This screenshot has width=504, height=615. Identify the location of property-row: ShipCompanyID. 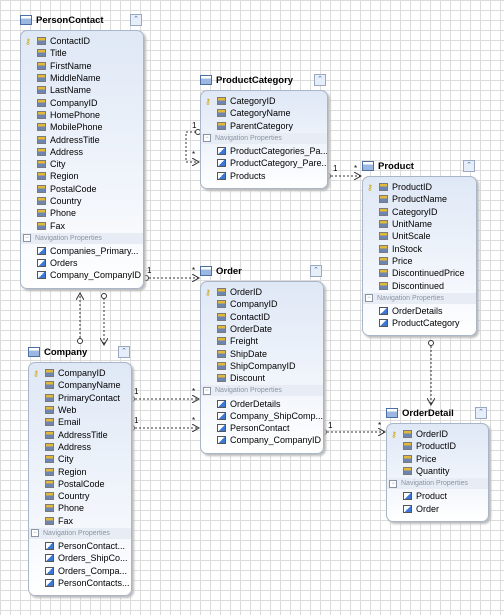
(262, 366).